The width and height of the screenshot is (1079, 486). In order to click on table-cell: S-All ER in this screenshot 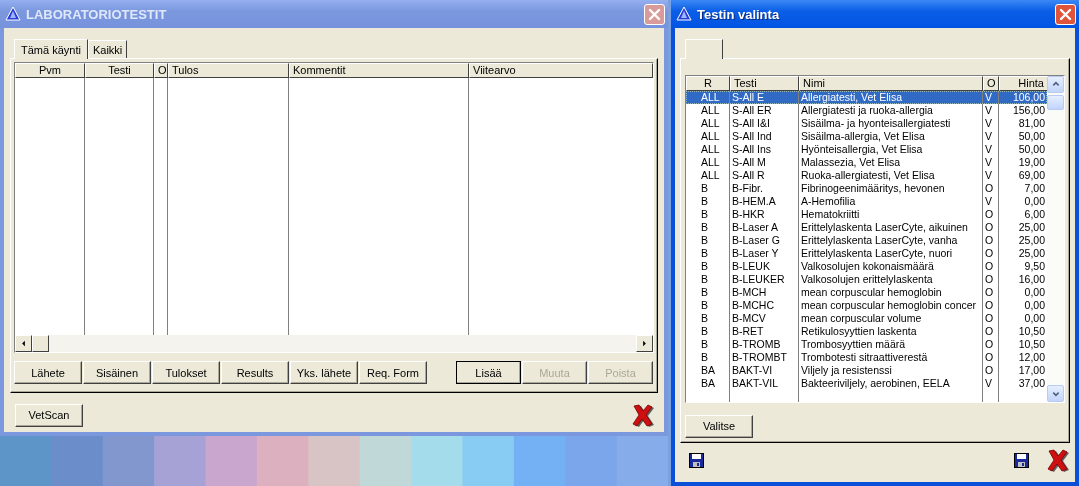, I will do `click(764, 110)`.